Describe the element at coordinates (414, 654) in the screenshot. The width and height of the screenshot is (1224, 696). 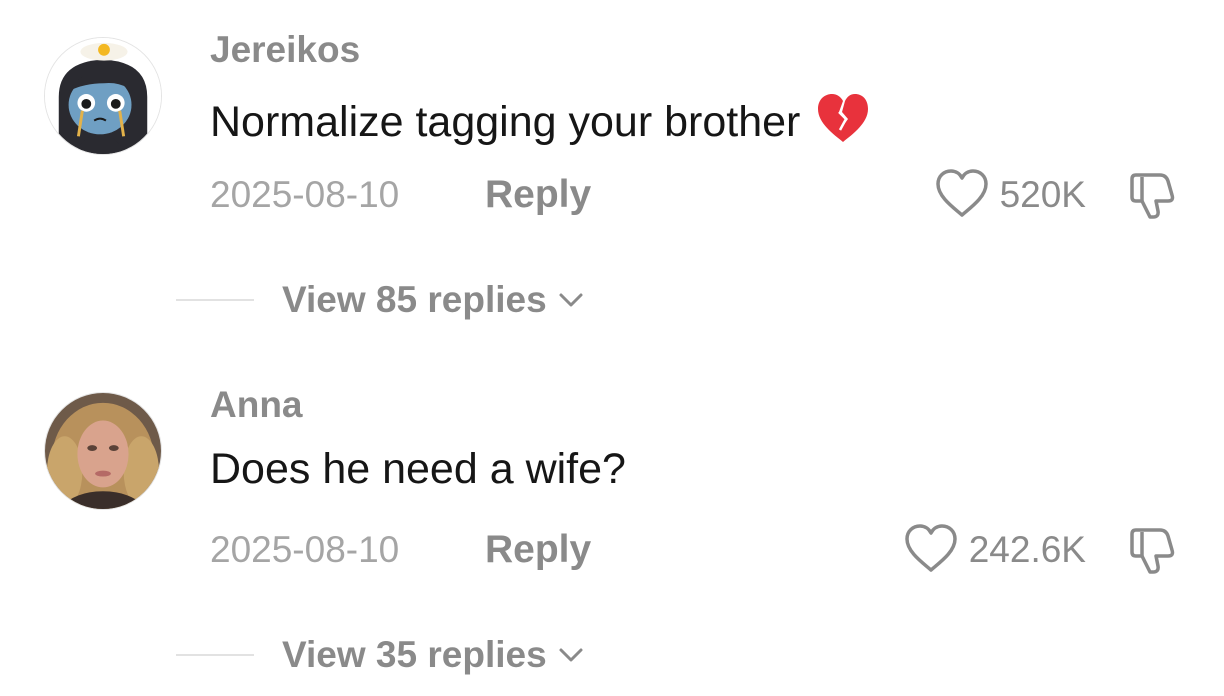
I see `view-replies-label: View 35 replies` at that location.